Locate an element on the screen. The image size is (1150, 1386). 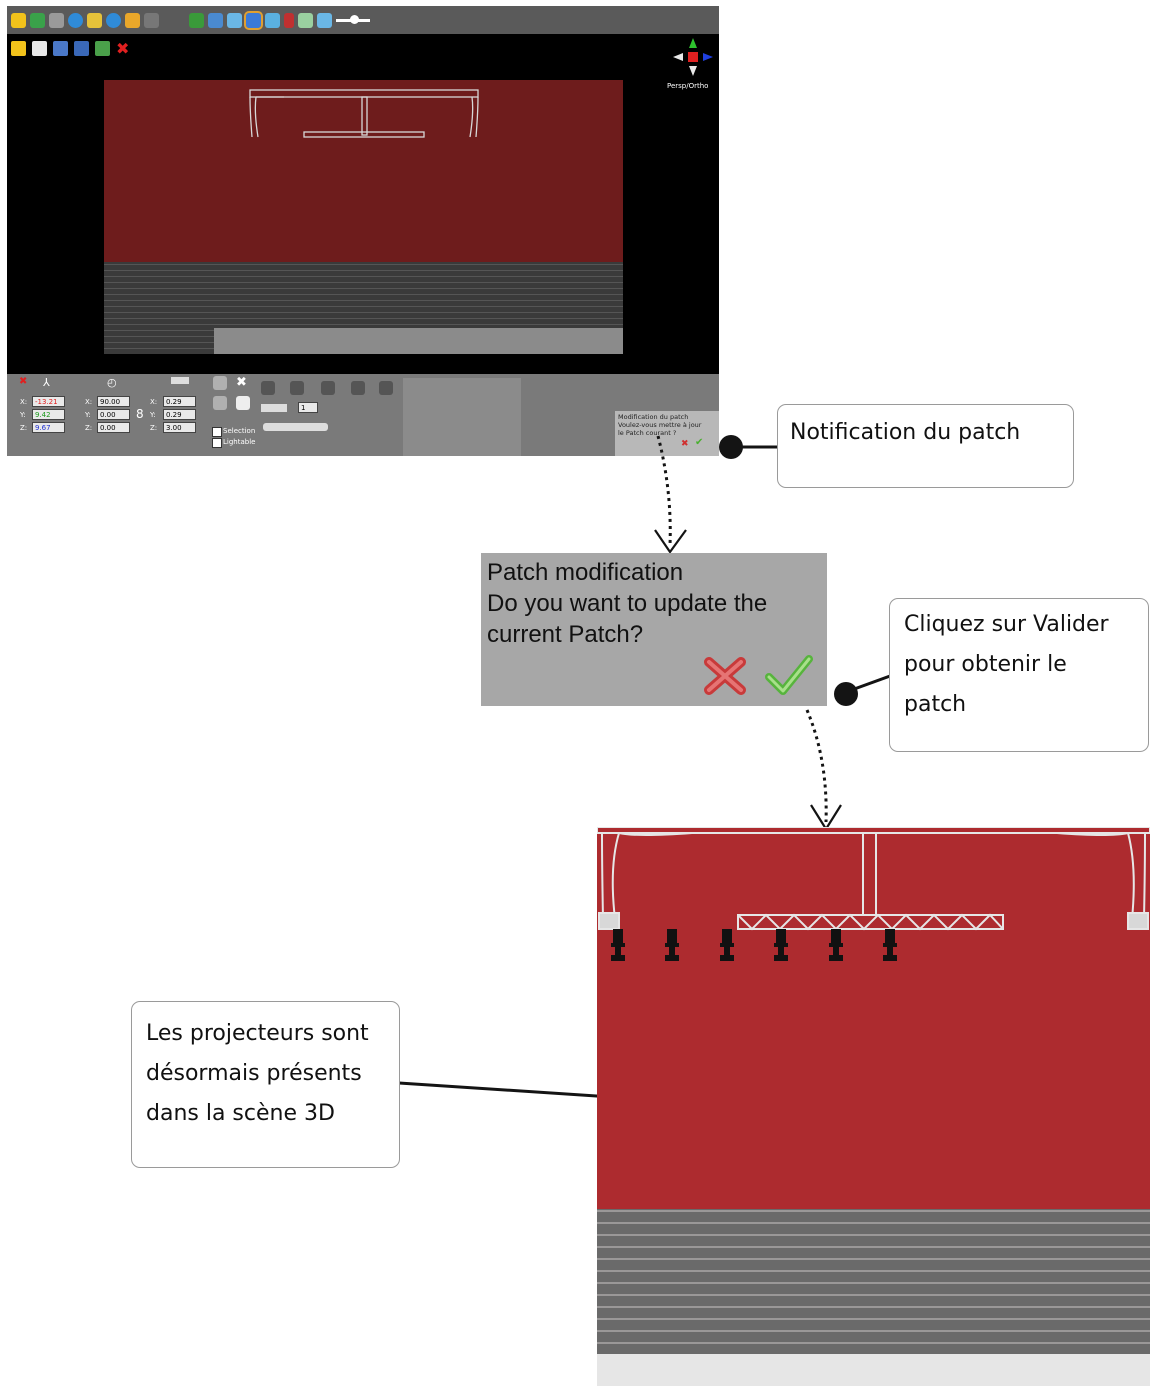
callout-notification: Notification du patch is located at coordinates (925, 446).